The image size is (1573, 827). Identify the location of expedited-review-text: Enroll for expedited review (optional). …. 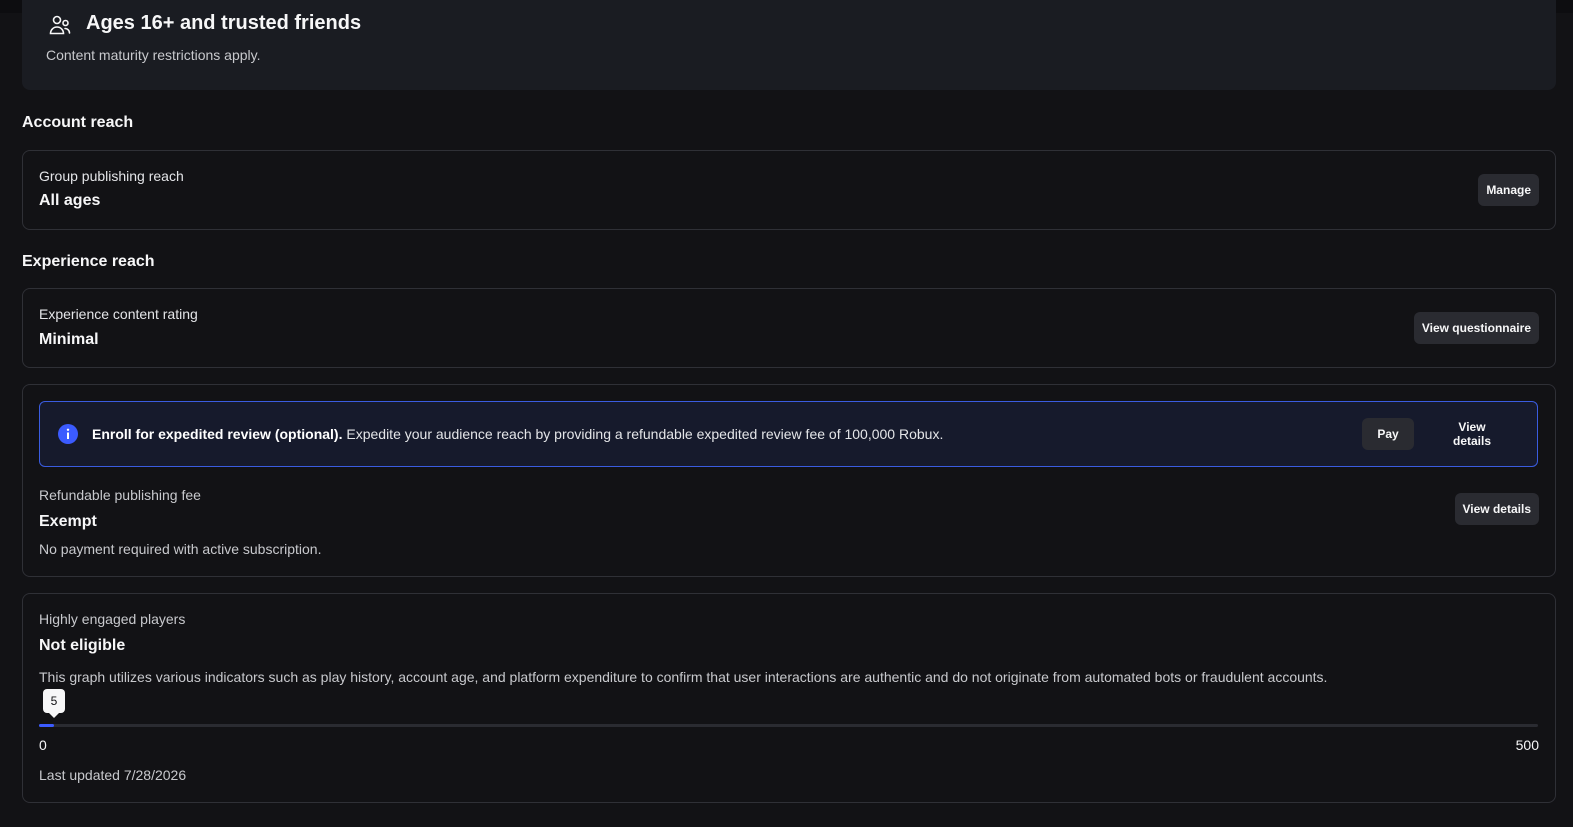
(517, 434).